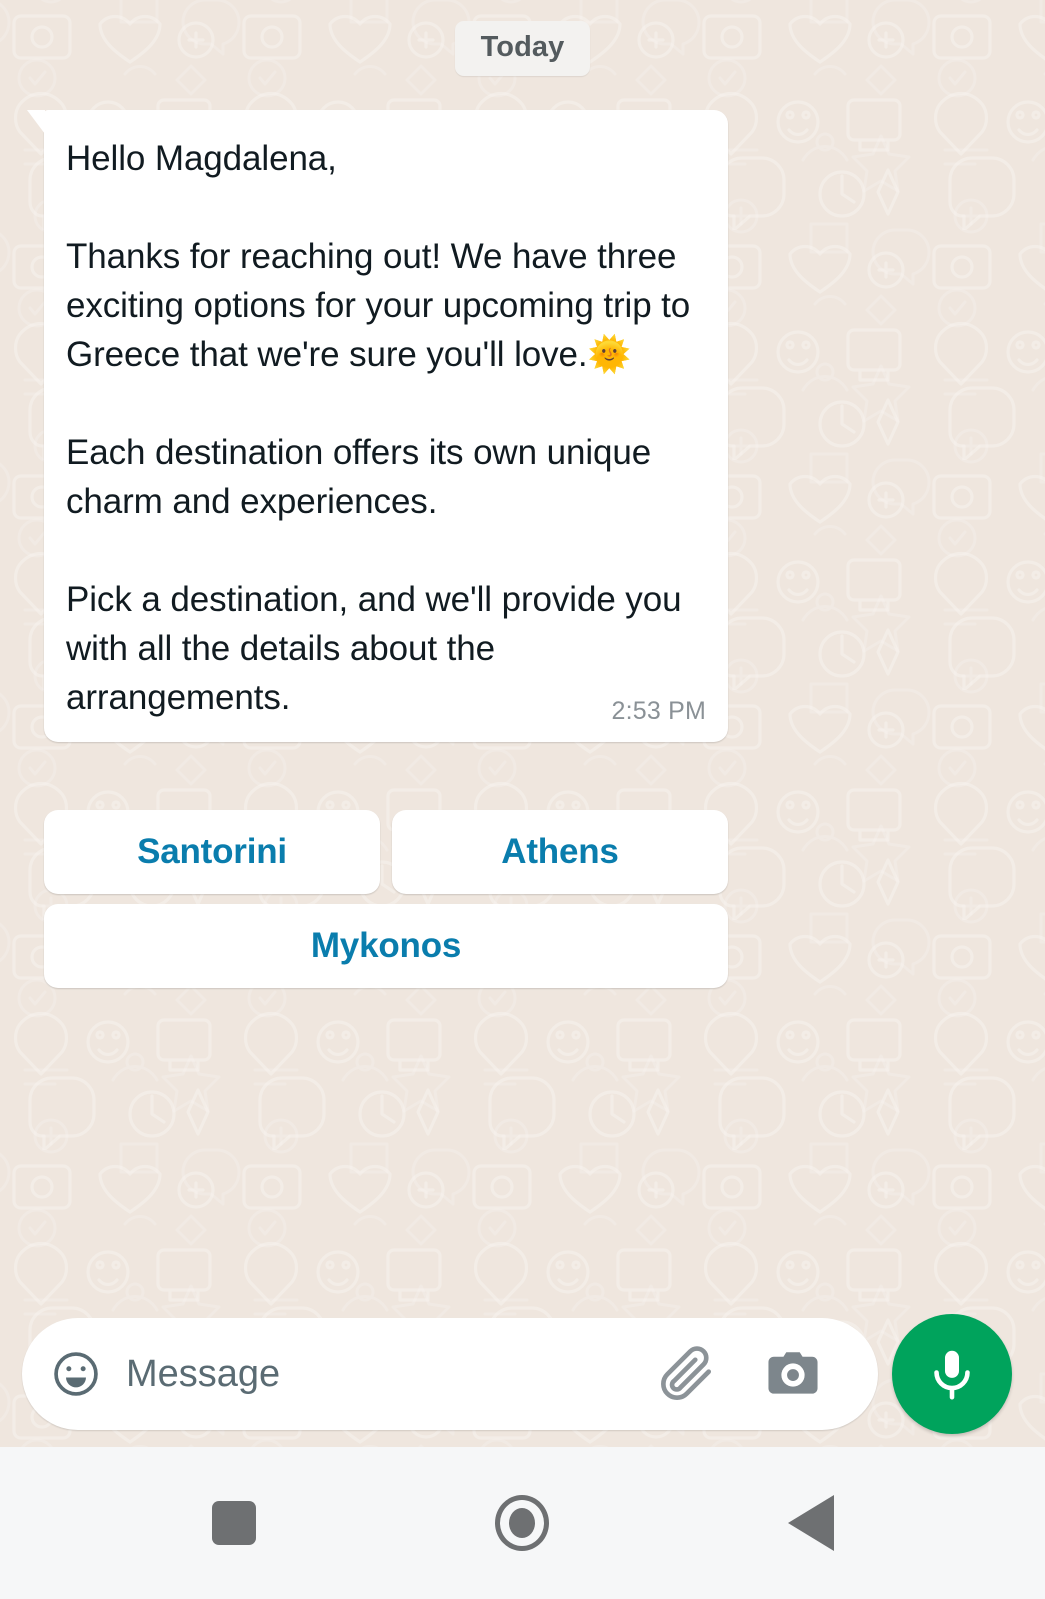  What do you see at coordinates (76, 1374) in the screenshot?
I see `smiley-icon` at bounding box center [76, 1374].